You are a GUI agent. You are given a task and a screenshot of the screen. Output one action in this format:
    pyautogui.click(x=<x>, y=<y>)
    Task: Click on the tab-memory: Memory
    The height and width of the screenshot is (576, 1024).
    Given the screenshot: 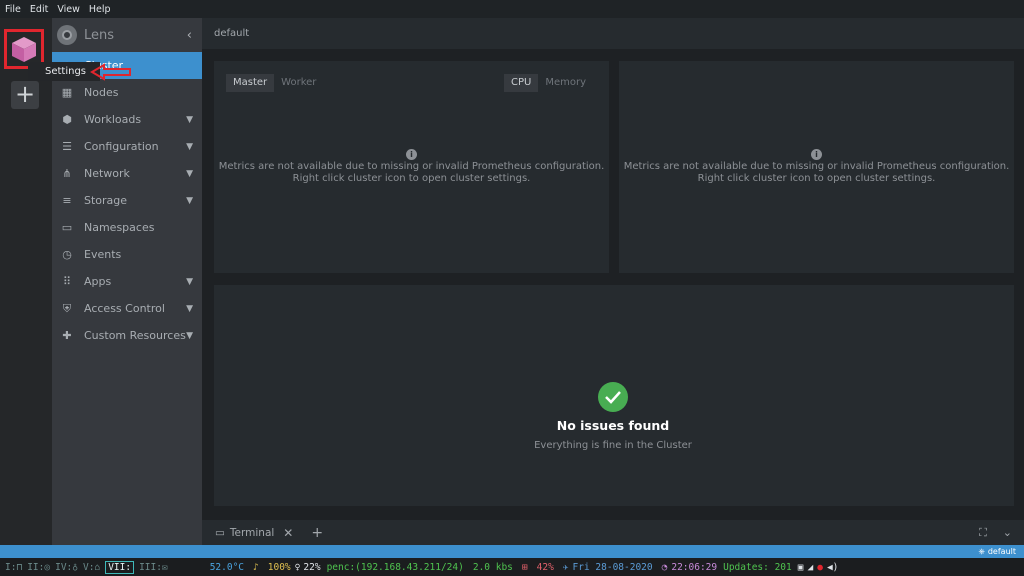 What is the action you would take?
    pyautogui.click(x=565, y=83)
    